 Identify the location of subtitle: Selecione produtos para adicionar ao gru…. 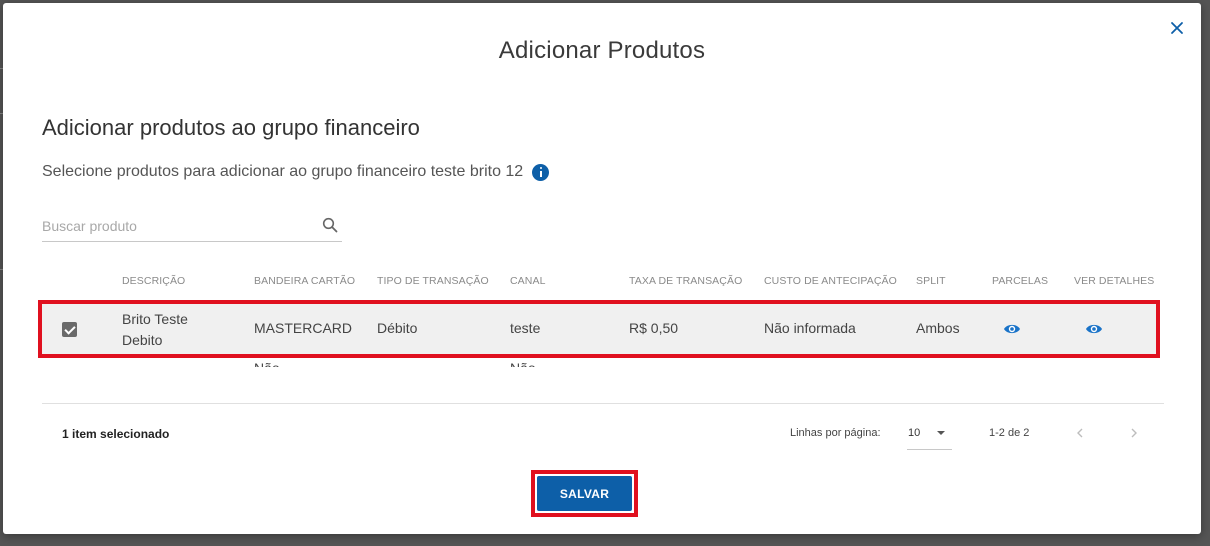
(296, 172).